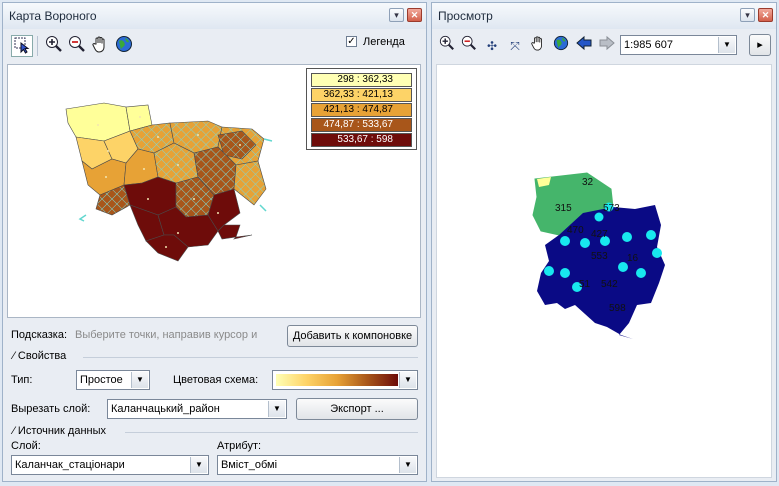 The height and width of the screenshot is (486, 779). Describe the element at coordinates (351, 41) in the screenshot. I see `legend-checkbox: ✓` at that location.